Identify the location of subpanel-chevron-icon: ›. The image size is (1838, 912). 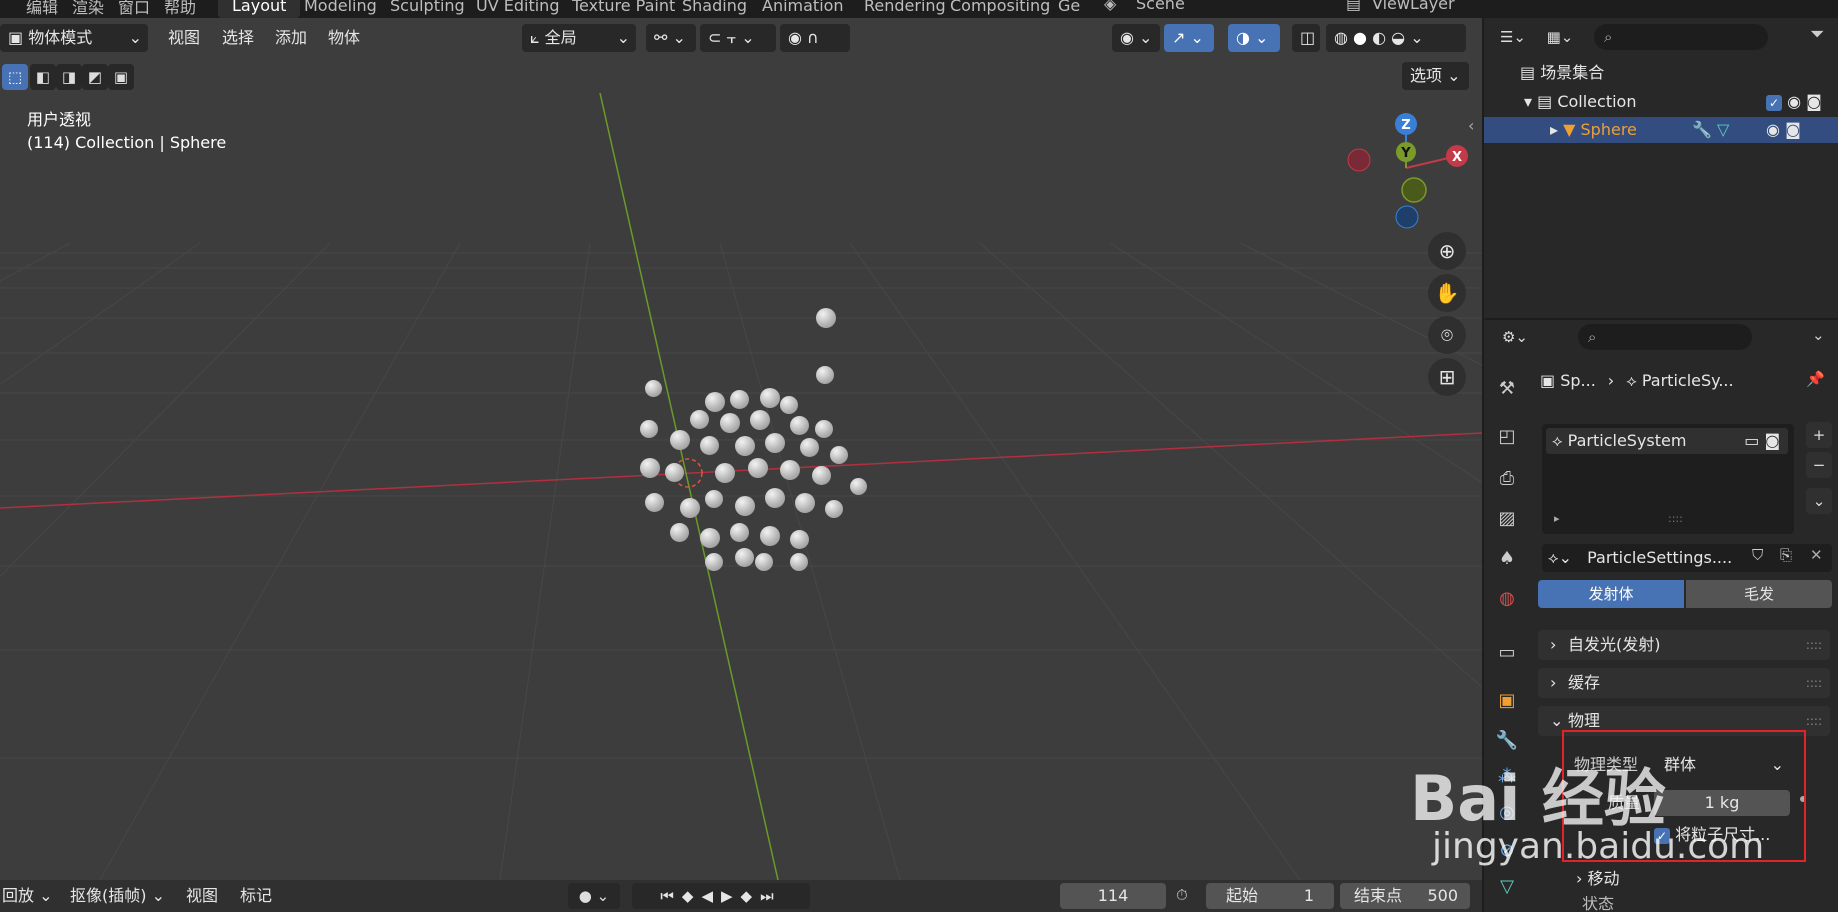
(1582, 878).